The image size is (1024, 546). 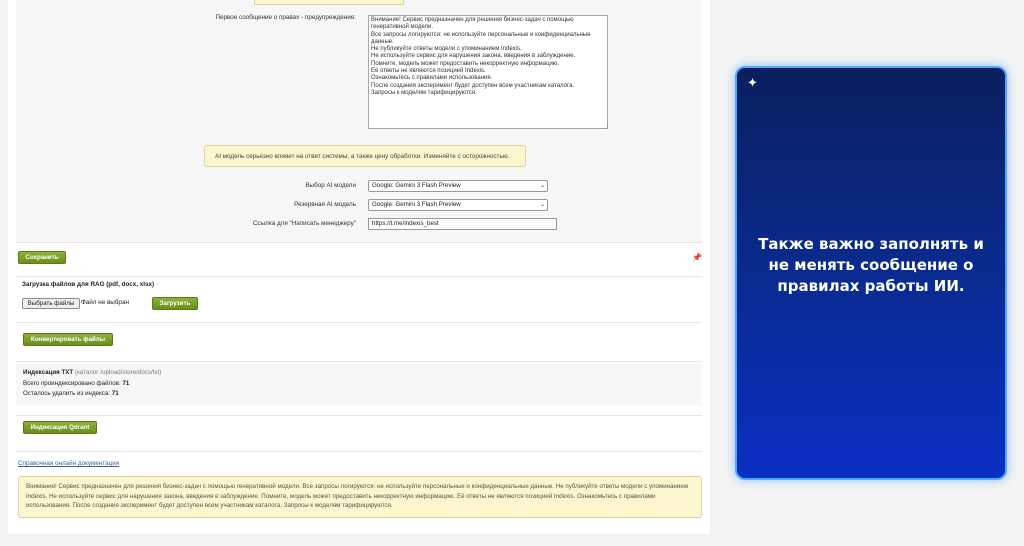 I want to click on backup-model-label: Резервная AI модель, so click(x=325, y=204).